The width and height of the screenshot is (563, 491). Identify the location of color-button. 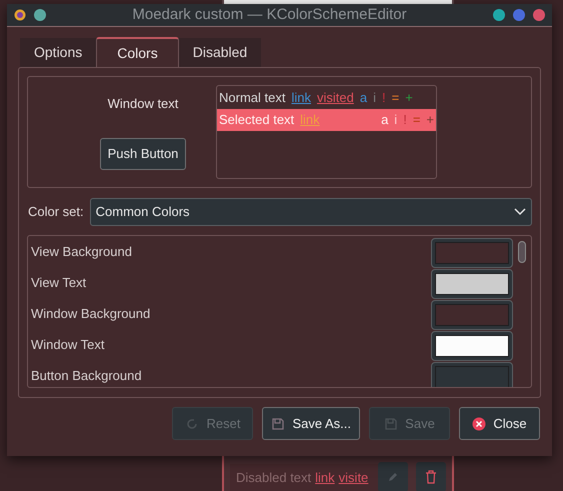
(472, 374).